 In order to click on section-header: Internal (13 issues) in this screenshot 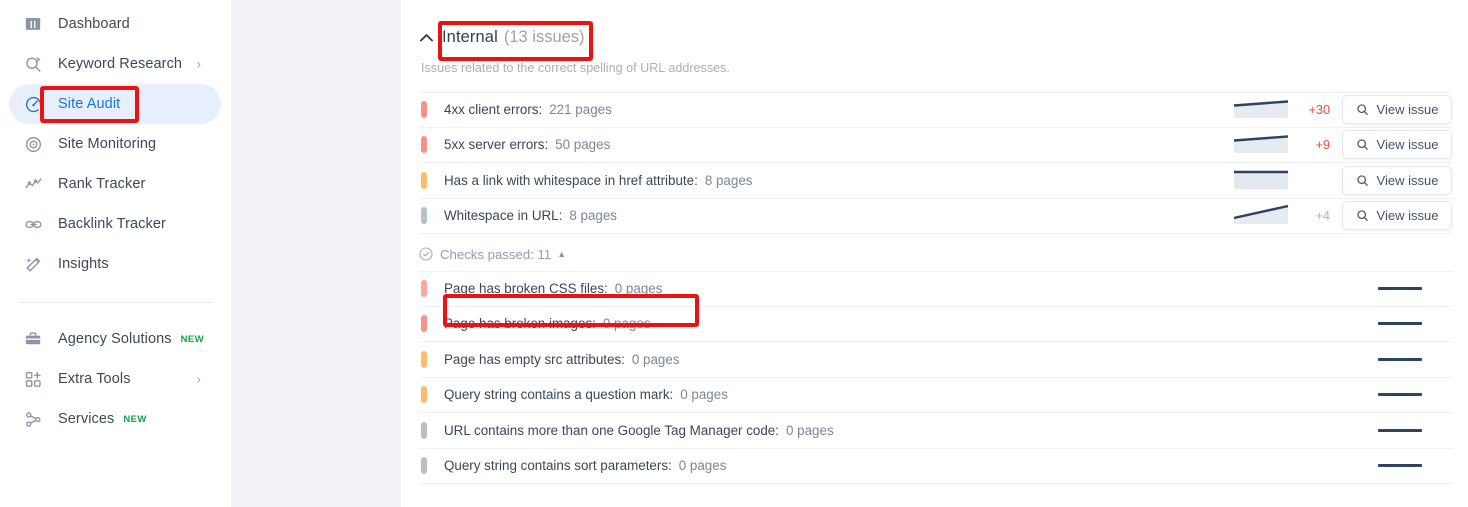, I will do `click(935, 23)`.